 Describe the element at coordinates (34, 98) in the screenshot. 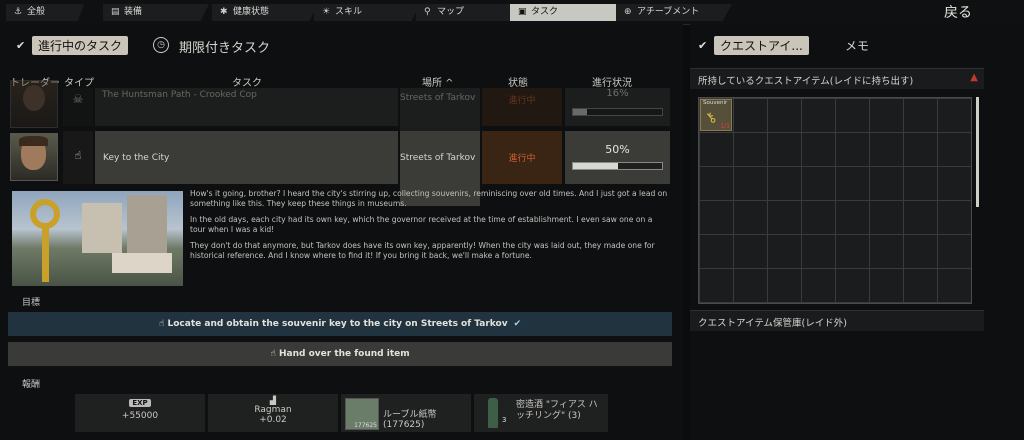

I see `face-shape` at that location.